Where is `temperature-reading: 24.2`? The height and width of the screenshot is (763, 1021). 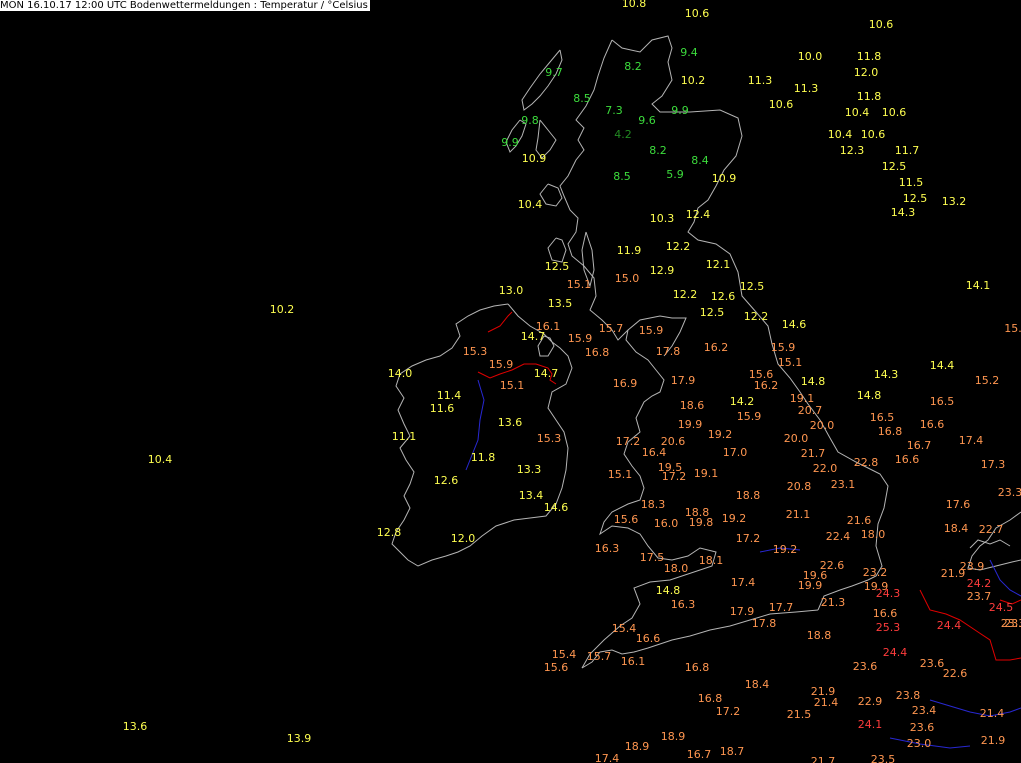
temperature-reading: 24.2 is located at coordinates (979, 583).